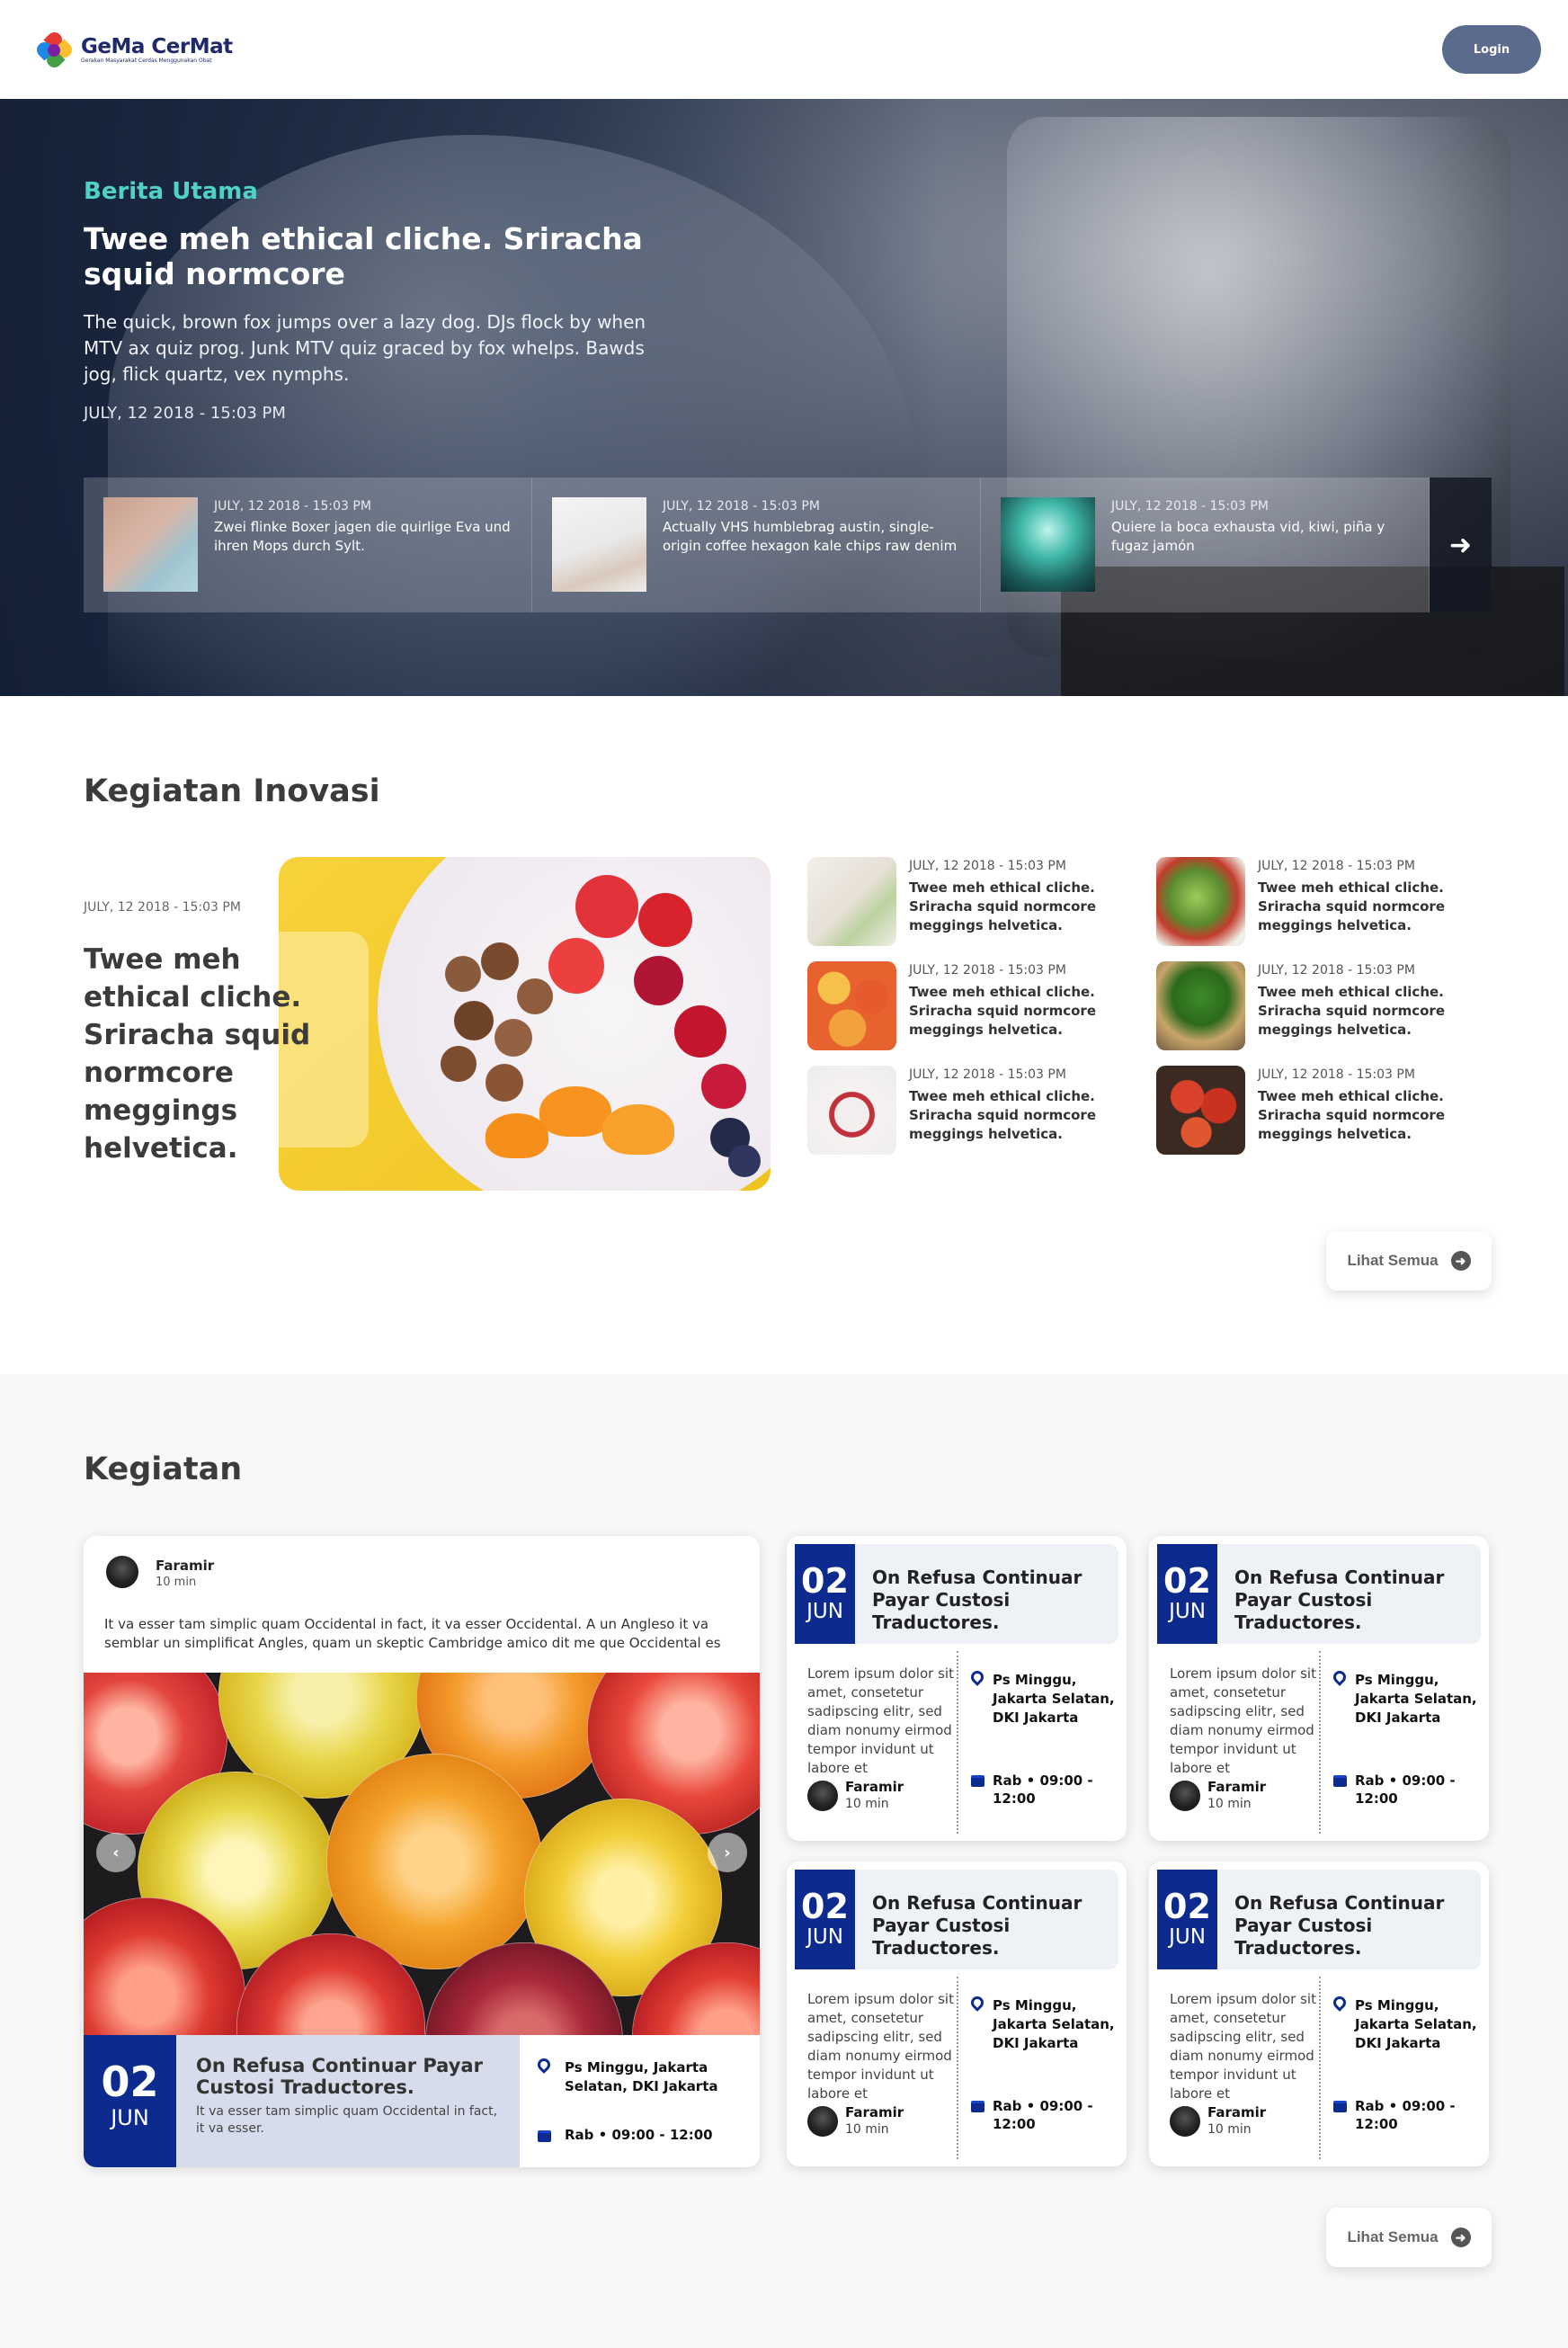 The image size is (1568, 2348). I want to click on chevron-right-icon: ›, so click(728, 1853).